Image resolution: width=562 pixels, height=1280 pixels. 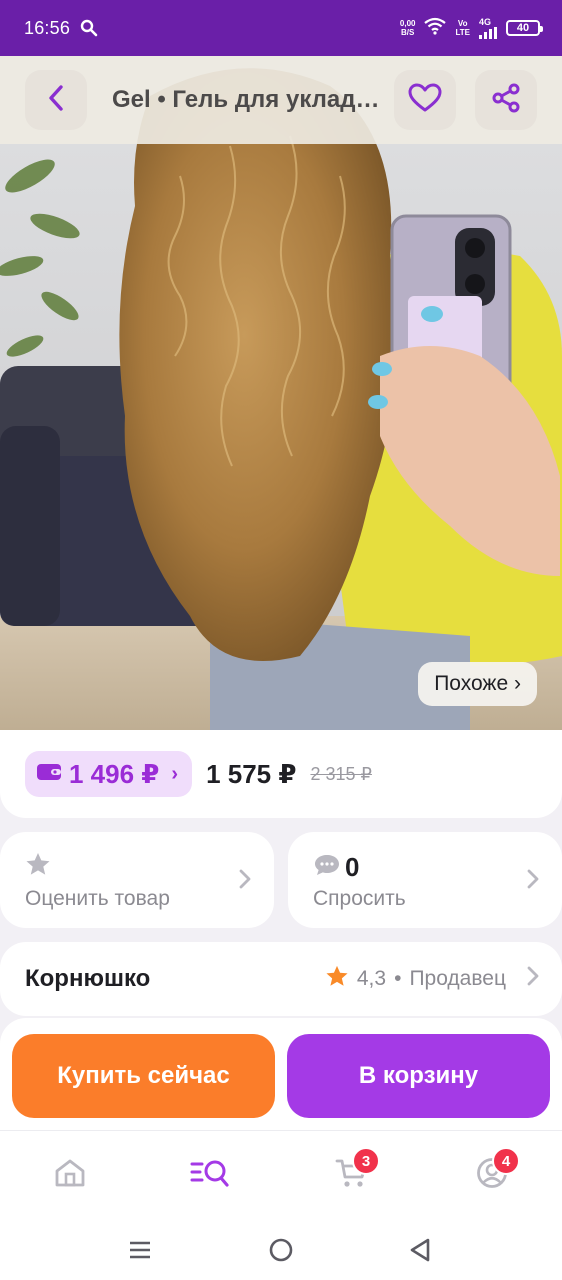 What do you see at coordinates (407, 23) in the screenshot?
I see `net-speed-value: 0,00` at bounding box center [407, 23].